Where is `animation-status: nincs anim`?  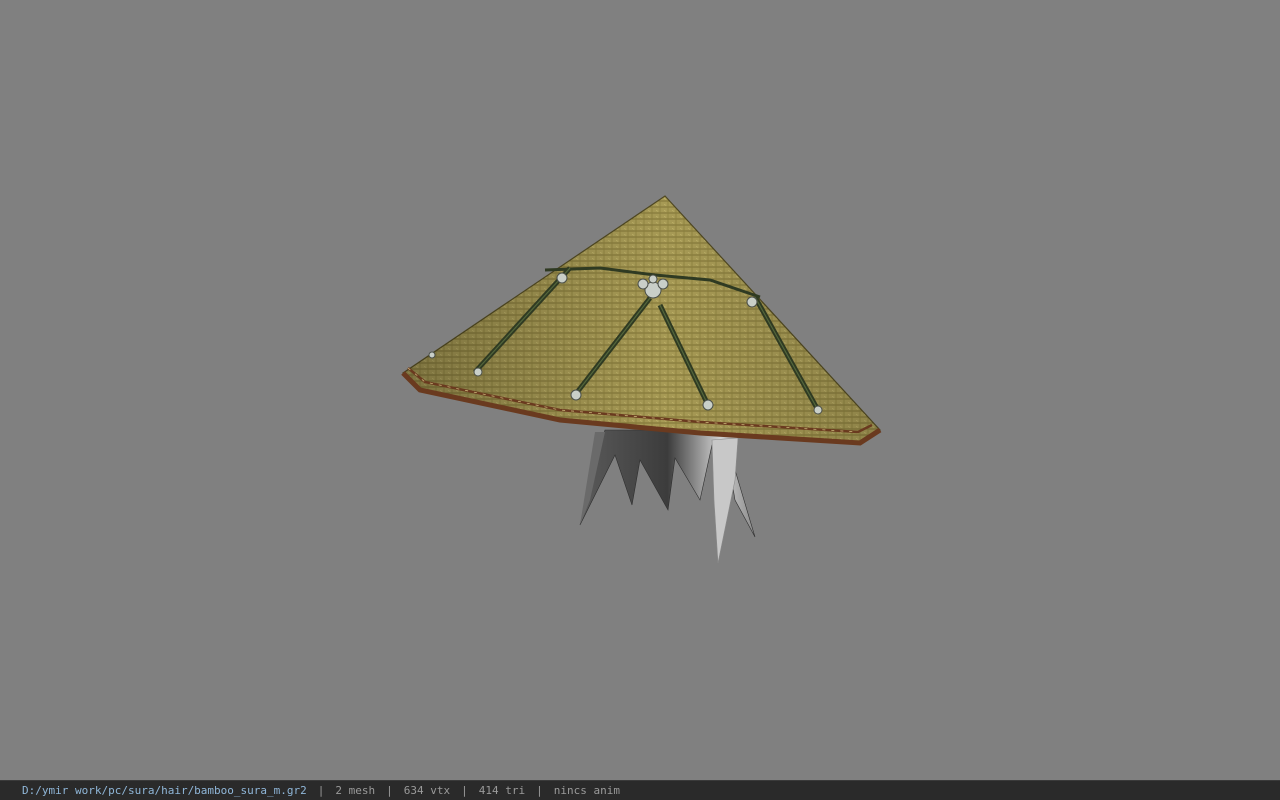 animation-status: nincs anim is located at coordinates (586, 790).